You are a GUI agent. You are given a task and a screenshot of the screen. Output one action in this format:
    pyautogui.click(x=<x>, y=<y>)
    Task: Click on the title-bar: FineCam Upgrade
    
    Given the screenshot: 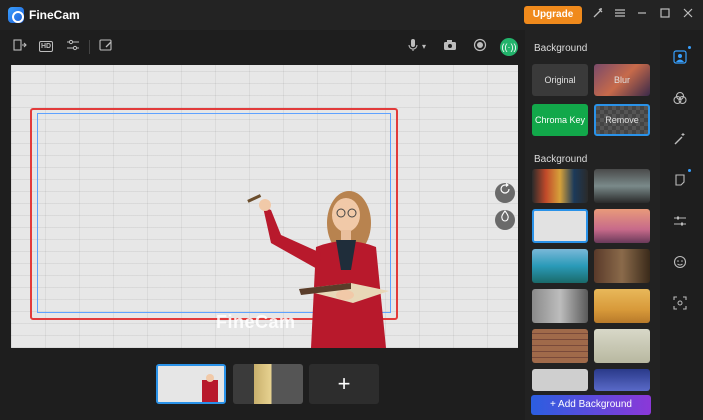 What is the action you would take?
    pyautogui.click(x=351, y=15)
    